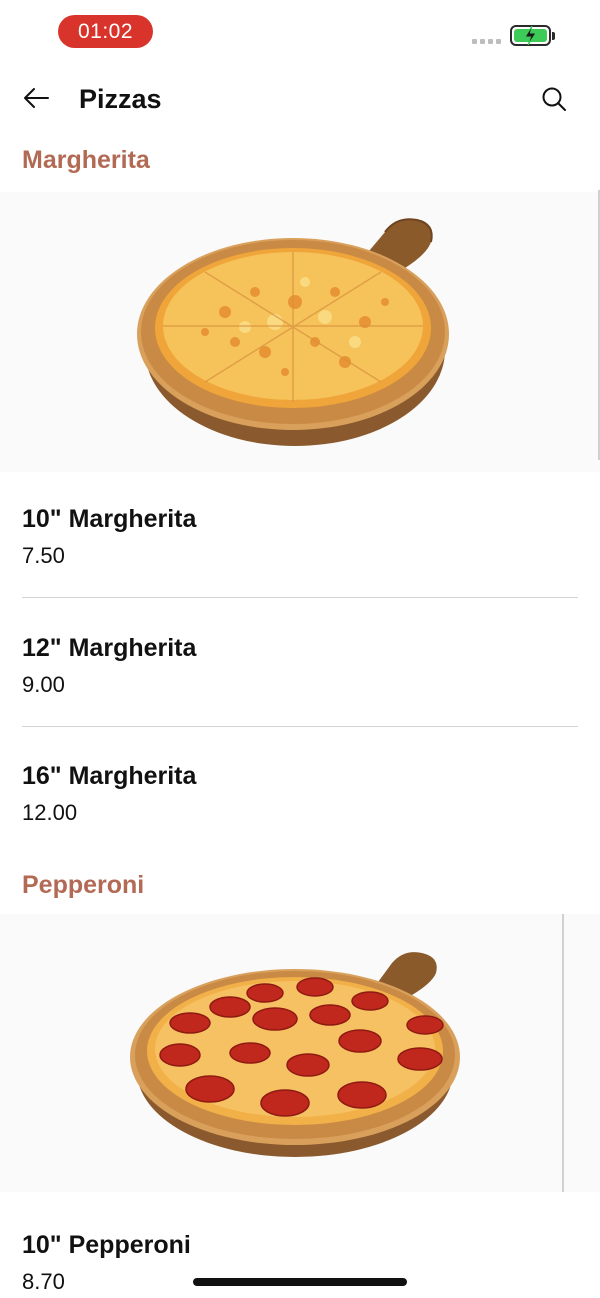 This screenshot has width=600, height=1298. What do you see at coordinates (109, 648) in the screenshot?
I see `item-name: 12" Margherita` at bounding box center [109, 648].